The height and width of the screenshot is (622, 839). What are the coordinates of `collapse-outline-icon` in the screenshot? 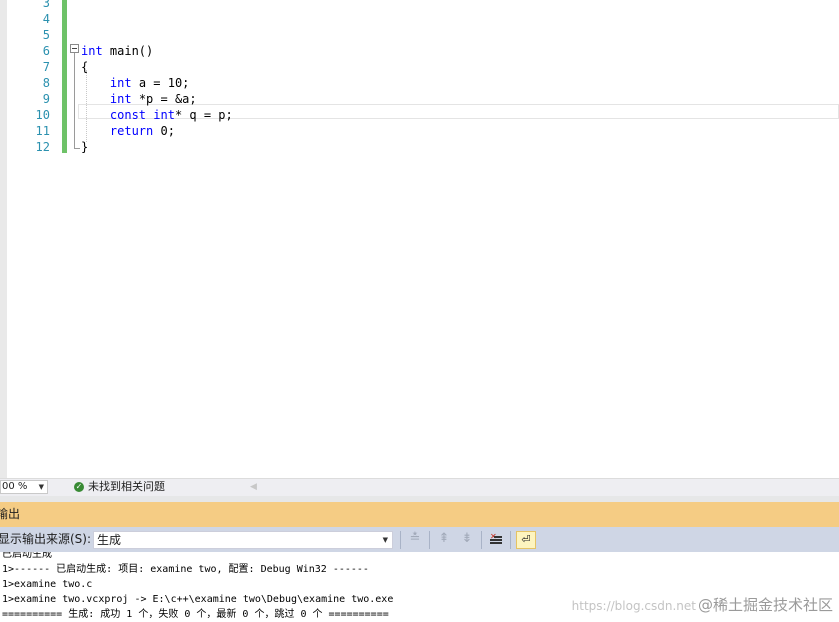 It's located at (74, 48).